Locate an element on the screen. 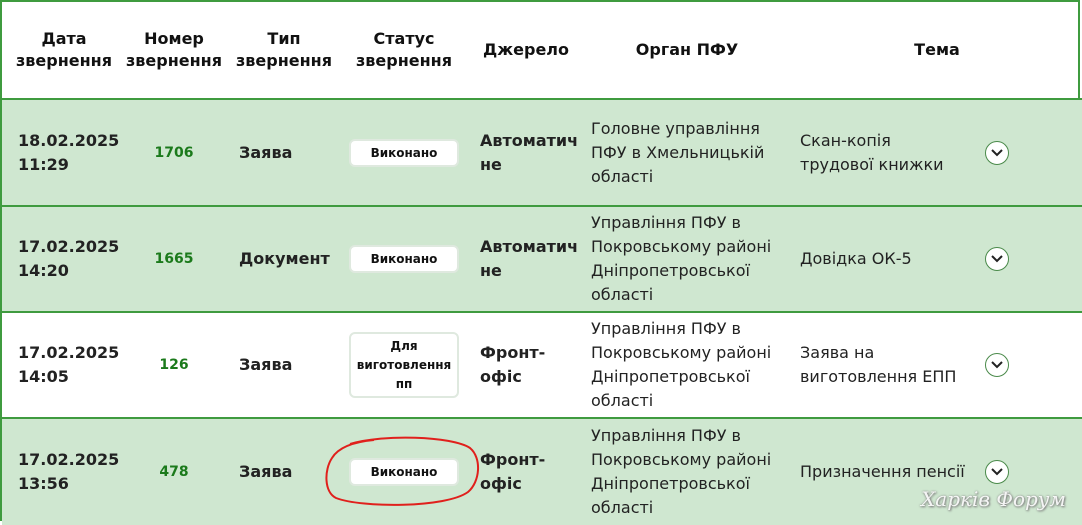 Image resolution: width=1082 pixels, height=525 pixels. column-header-type: Тип звернення is located at coordinates (283, 49).